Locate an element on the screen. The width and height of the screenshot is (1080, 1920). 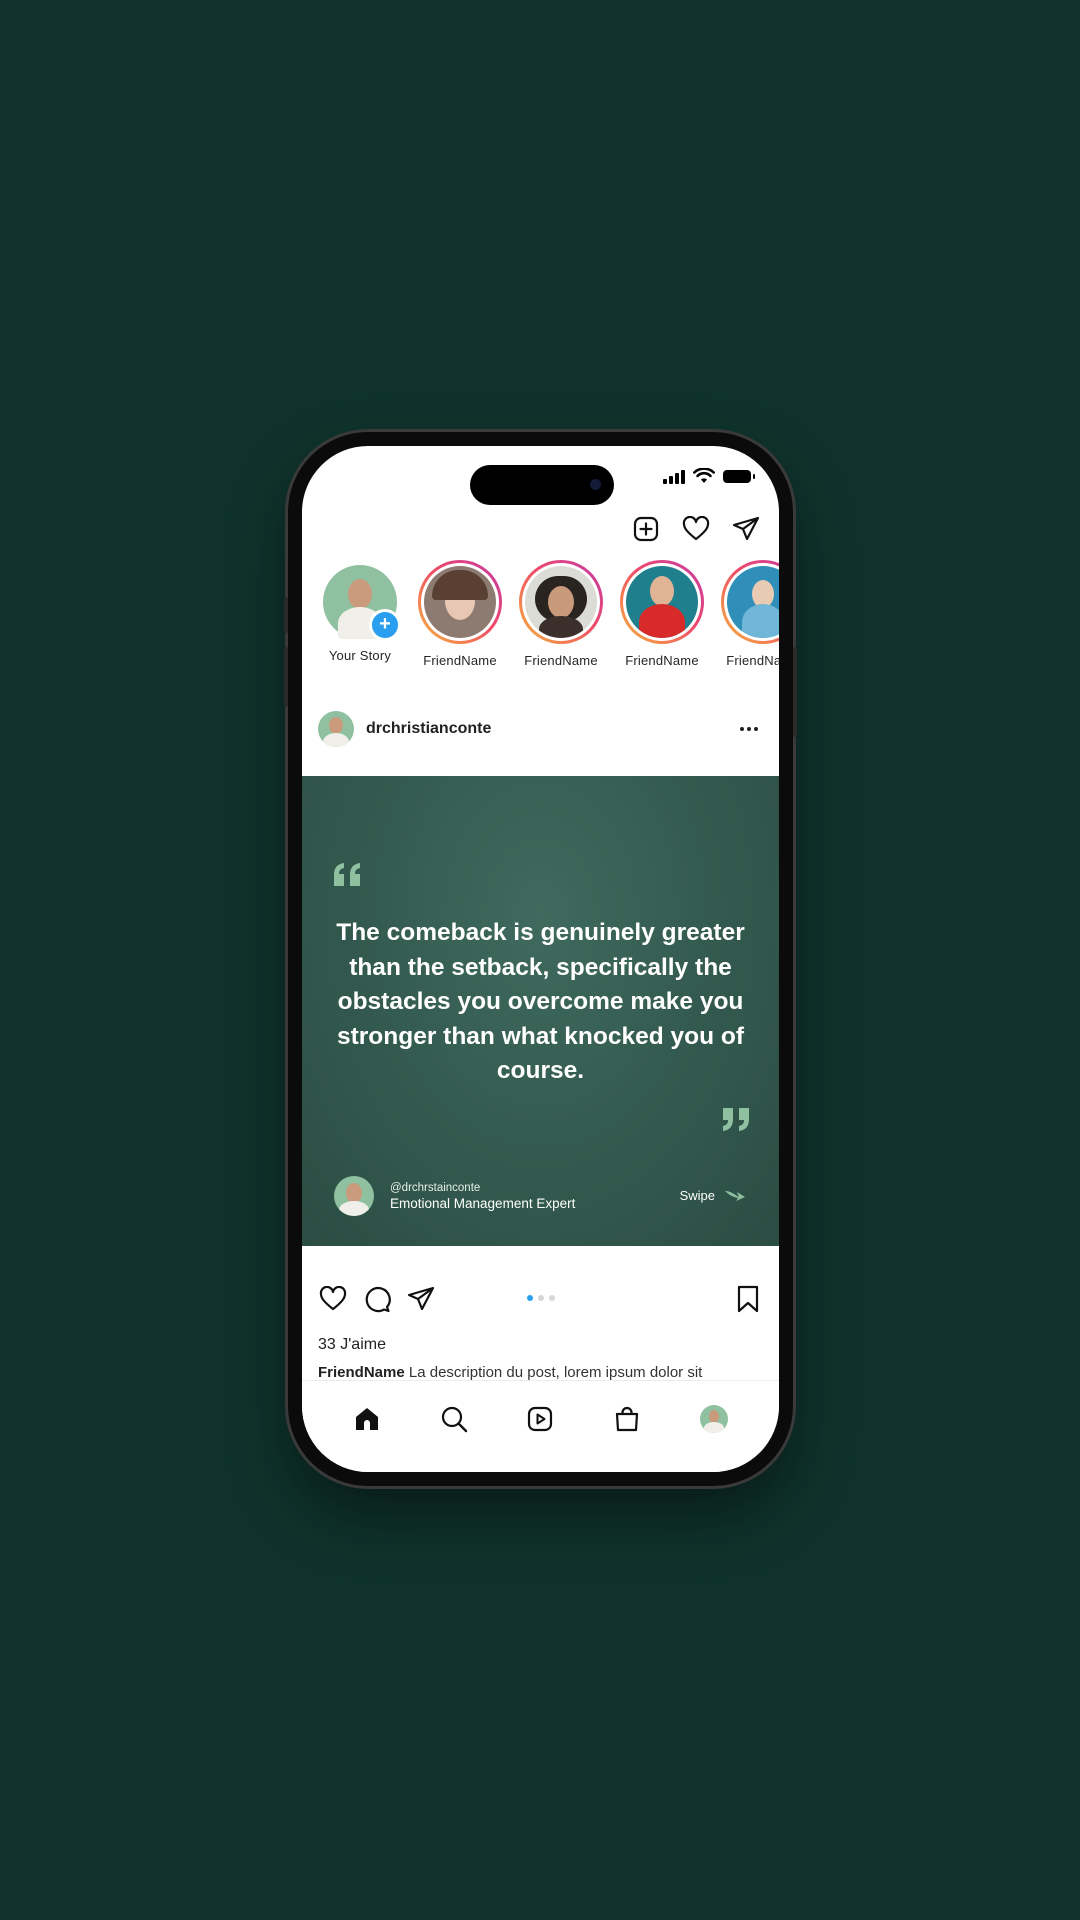
caption-username: FriendName is located at coordinates (361, 1372).